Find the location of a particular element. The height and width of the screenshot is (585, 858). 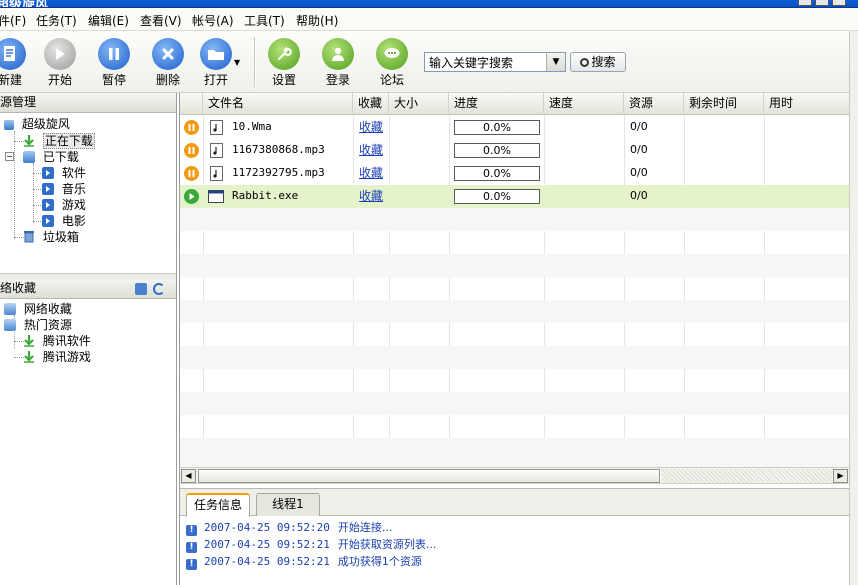

open-button: 打开 ▼ is located at coordinates (216, 62).